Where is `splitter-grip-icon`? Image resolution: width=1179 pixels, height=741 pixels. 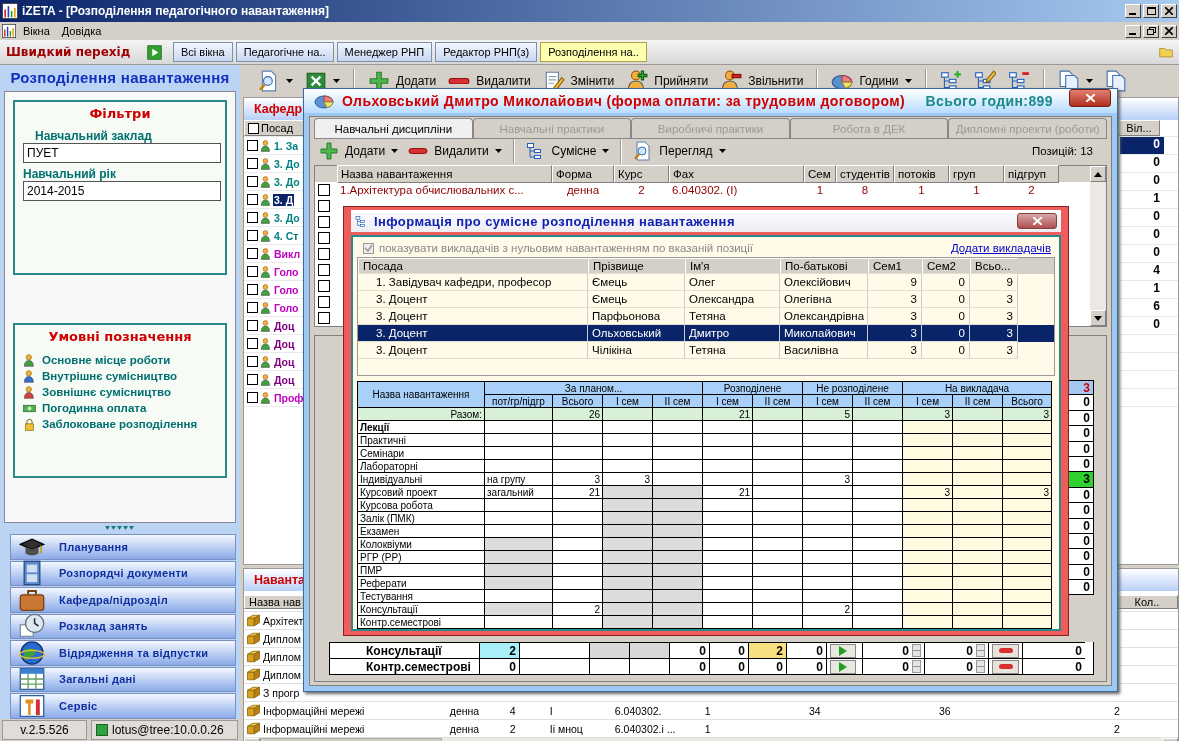 splitter-grip-icon is located at coordinates (120, 529).